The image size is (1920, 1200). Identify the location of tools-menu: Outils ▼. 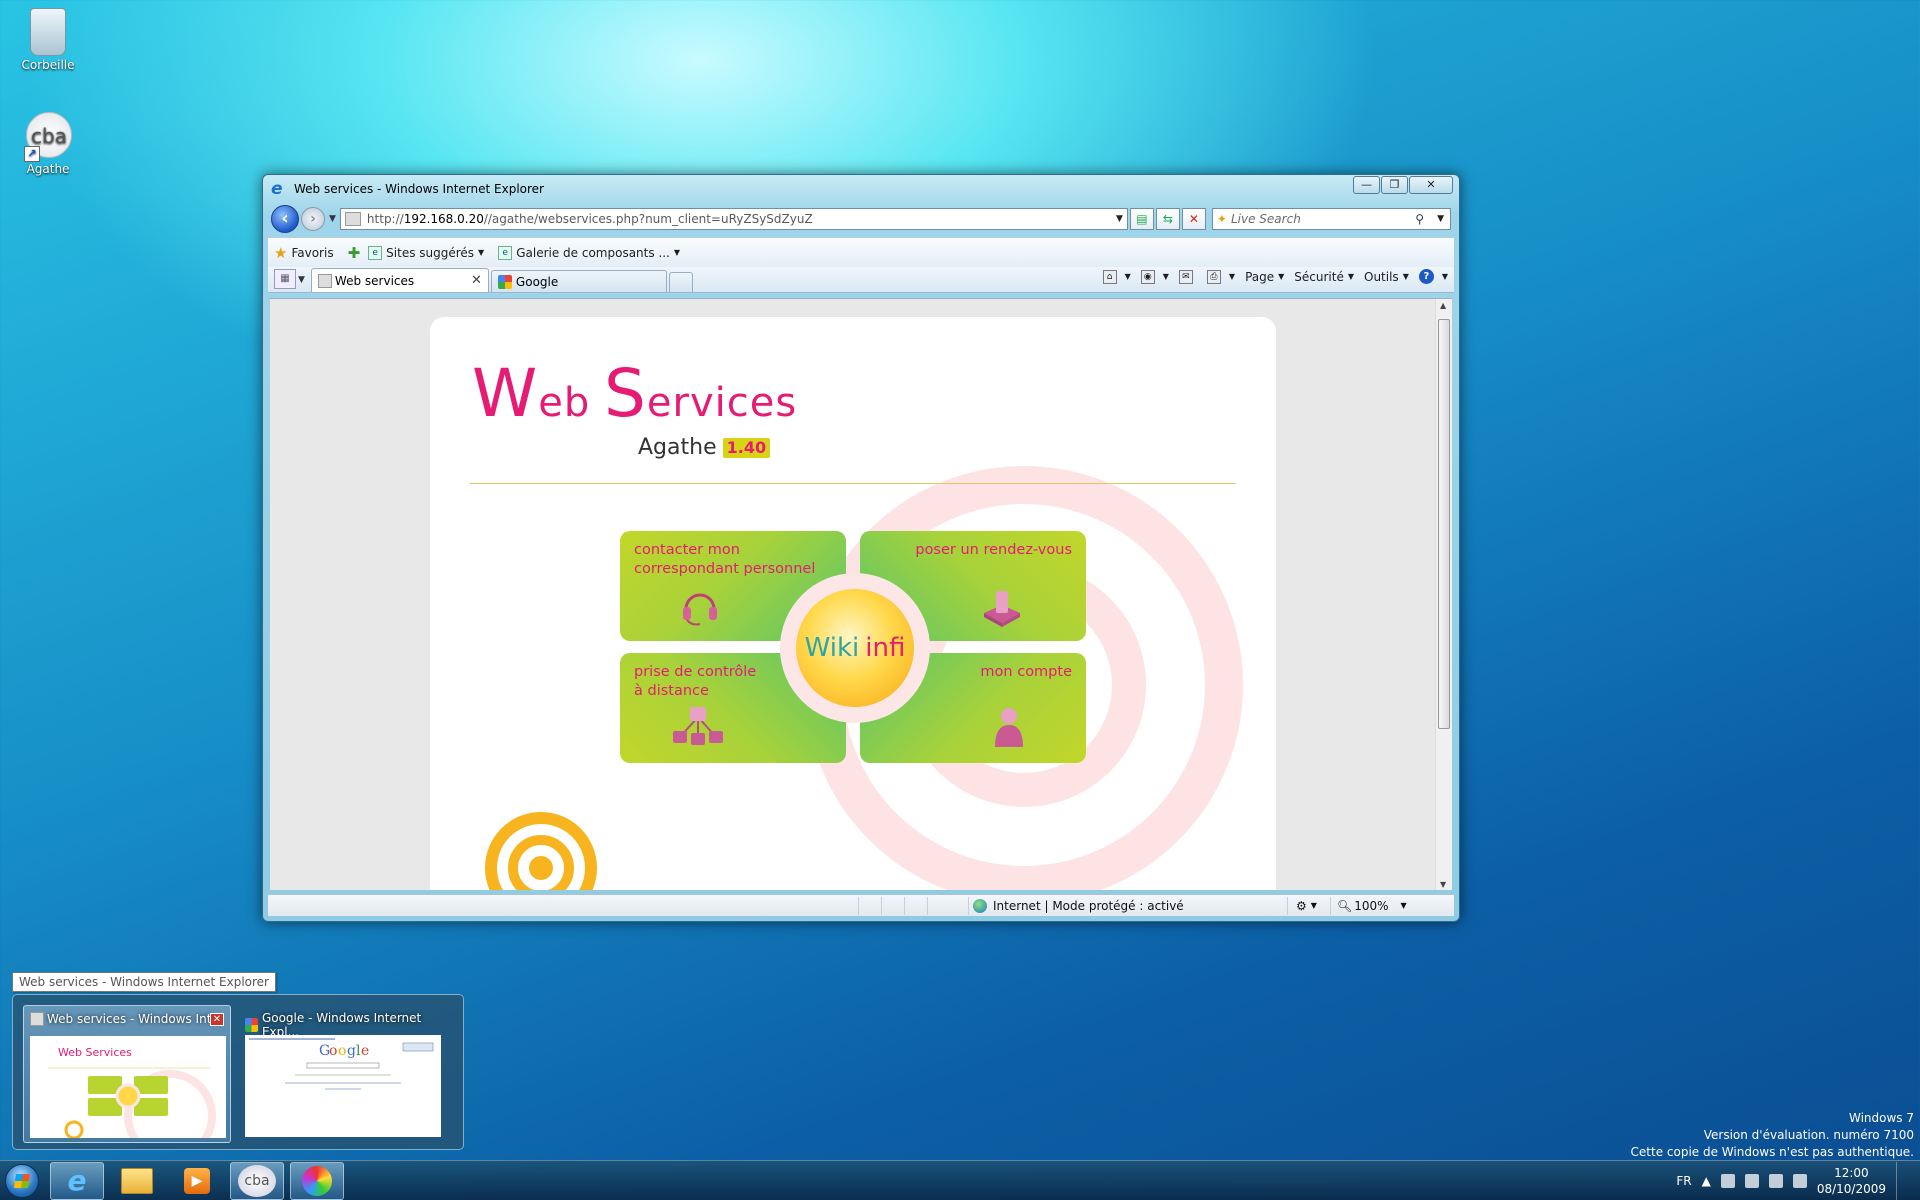
(1386, 277).